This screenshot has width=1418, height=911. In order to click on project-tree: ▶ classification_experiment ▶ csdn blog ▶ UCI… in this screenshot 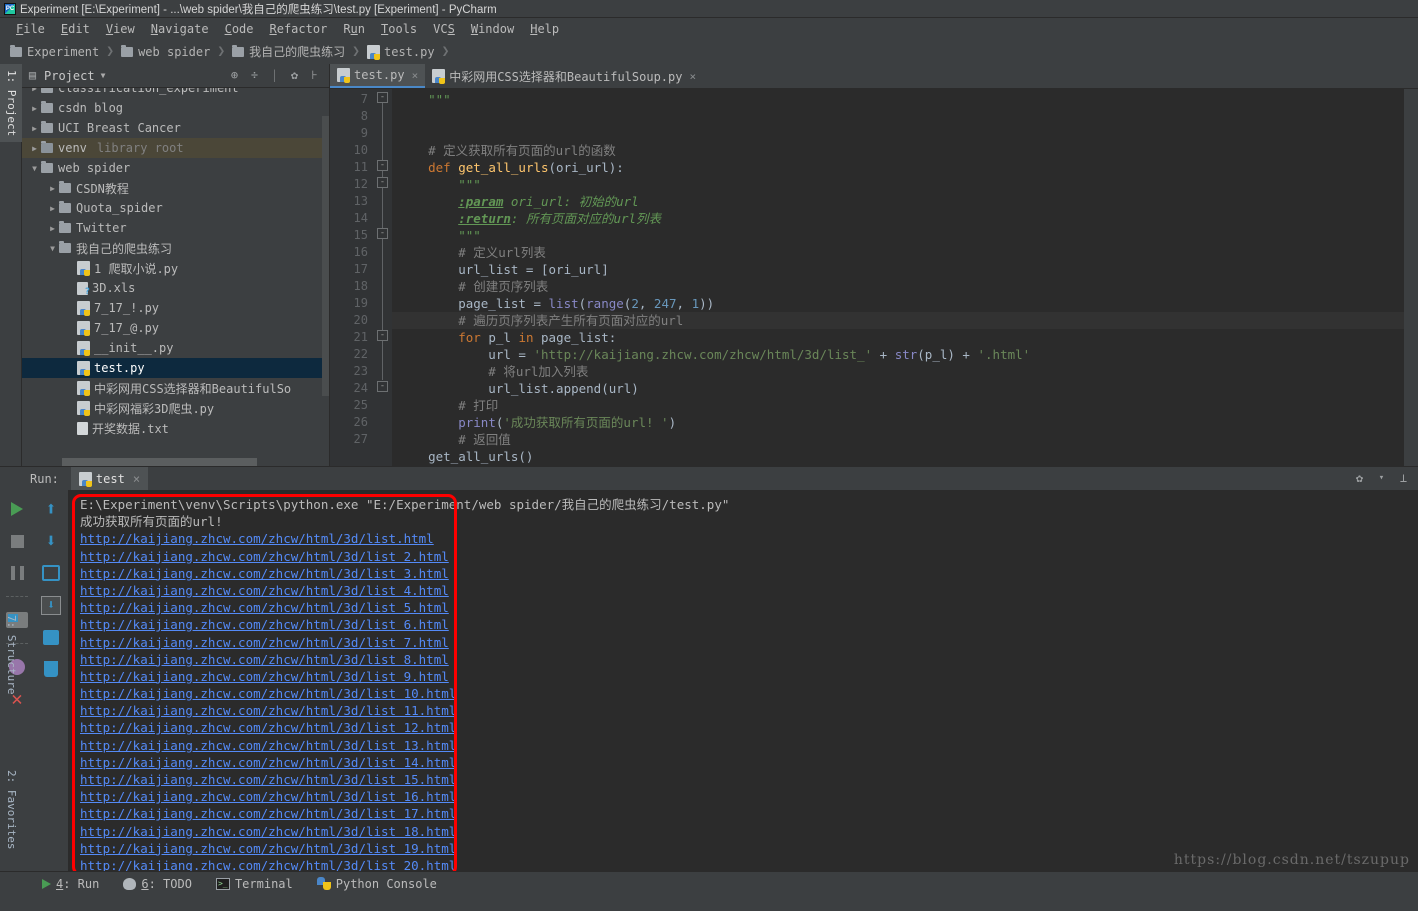, I will do `click(175, 273)`.